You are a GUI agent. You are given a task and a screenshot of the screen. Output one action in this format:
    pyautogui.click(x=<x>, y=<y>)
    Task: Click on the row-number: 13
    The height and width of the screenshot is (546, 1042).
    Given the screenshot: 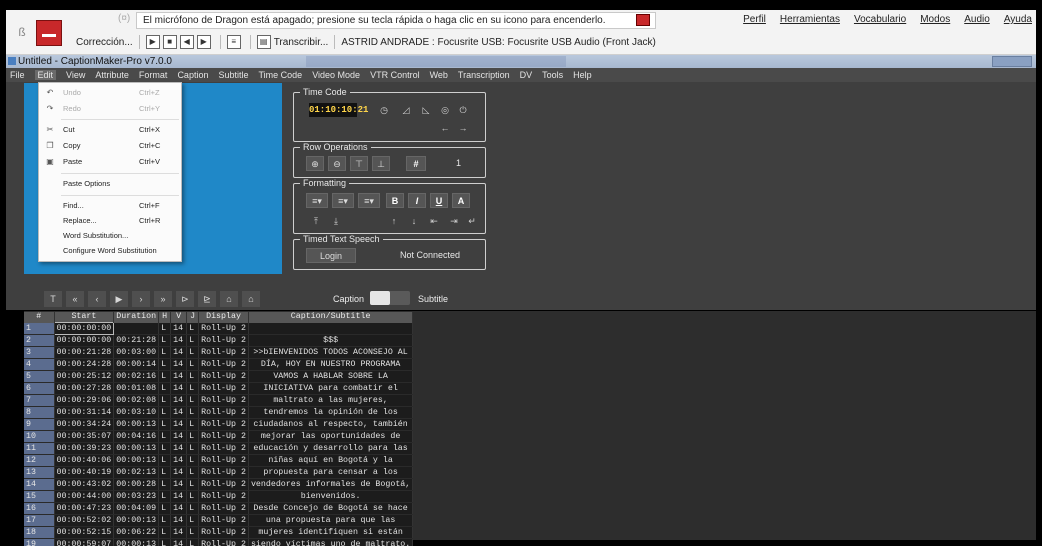 What is the action you would take?
    pyautogui.click(x=39, y=472)
    